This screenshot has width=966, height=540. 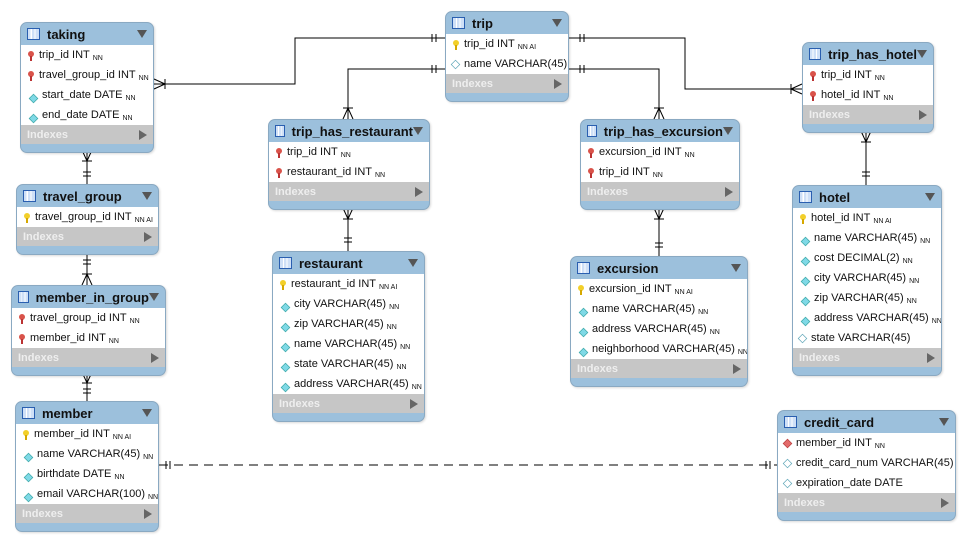 What do you see at coordinates (507, 23) in the screenshot?
I see `table-header: trip` at bounding box center [507, 23].